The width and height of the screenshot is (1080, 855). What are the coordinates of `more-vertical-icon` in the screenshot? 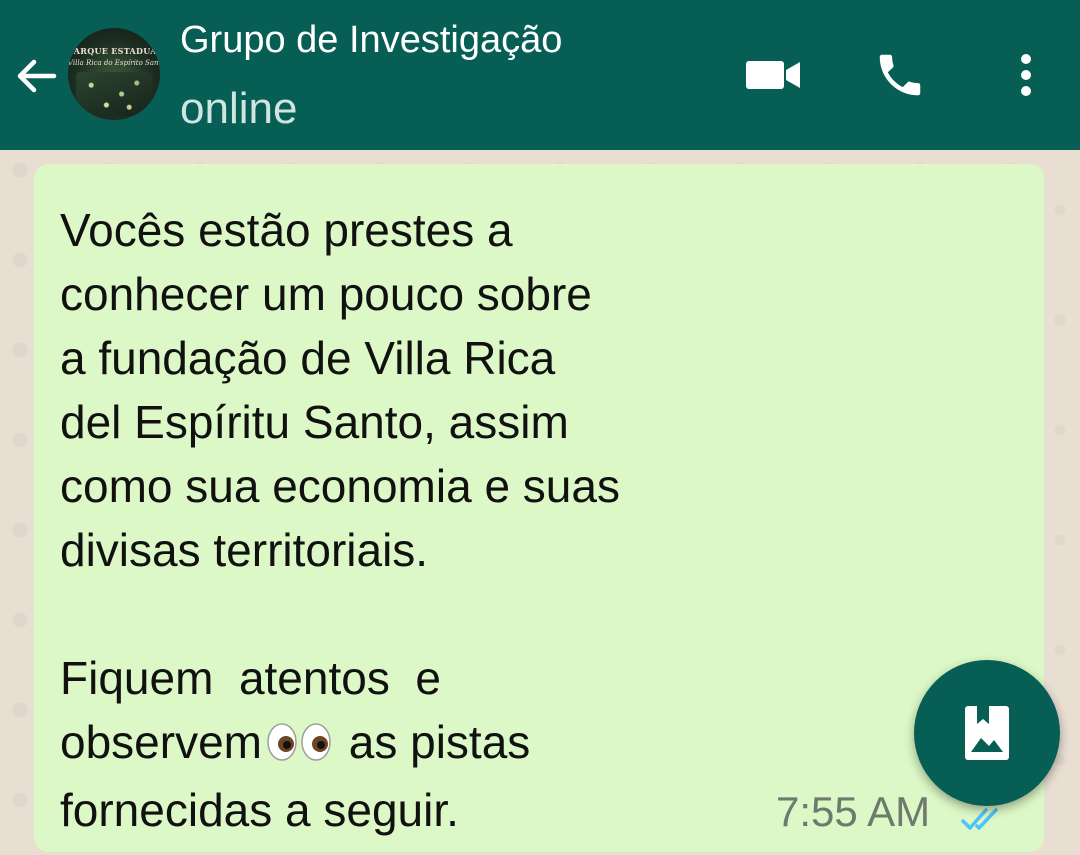 It's located at (1026, 75).